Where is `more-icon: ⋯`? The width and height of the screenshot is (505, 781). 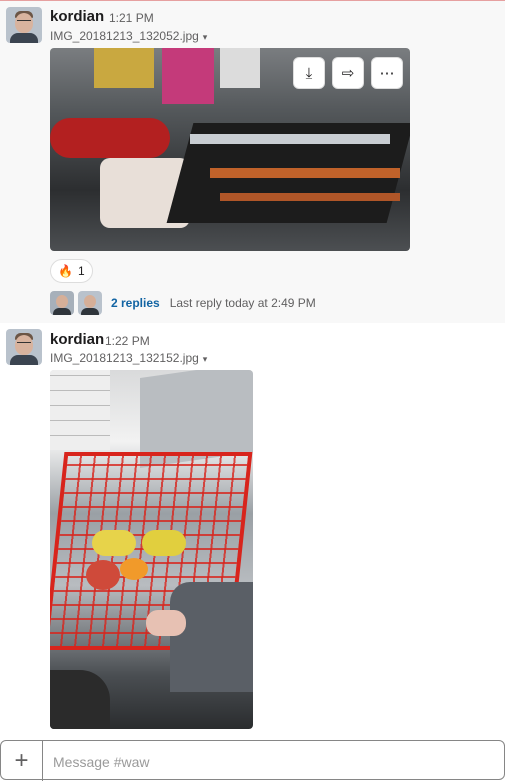
more-icon: ⋯ is located at coordinates (387, 73).